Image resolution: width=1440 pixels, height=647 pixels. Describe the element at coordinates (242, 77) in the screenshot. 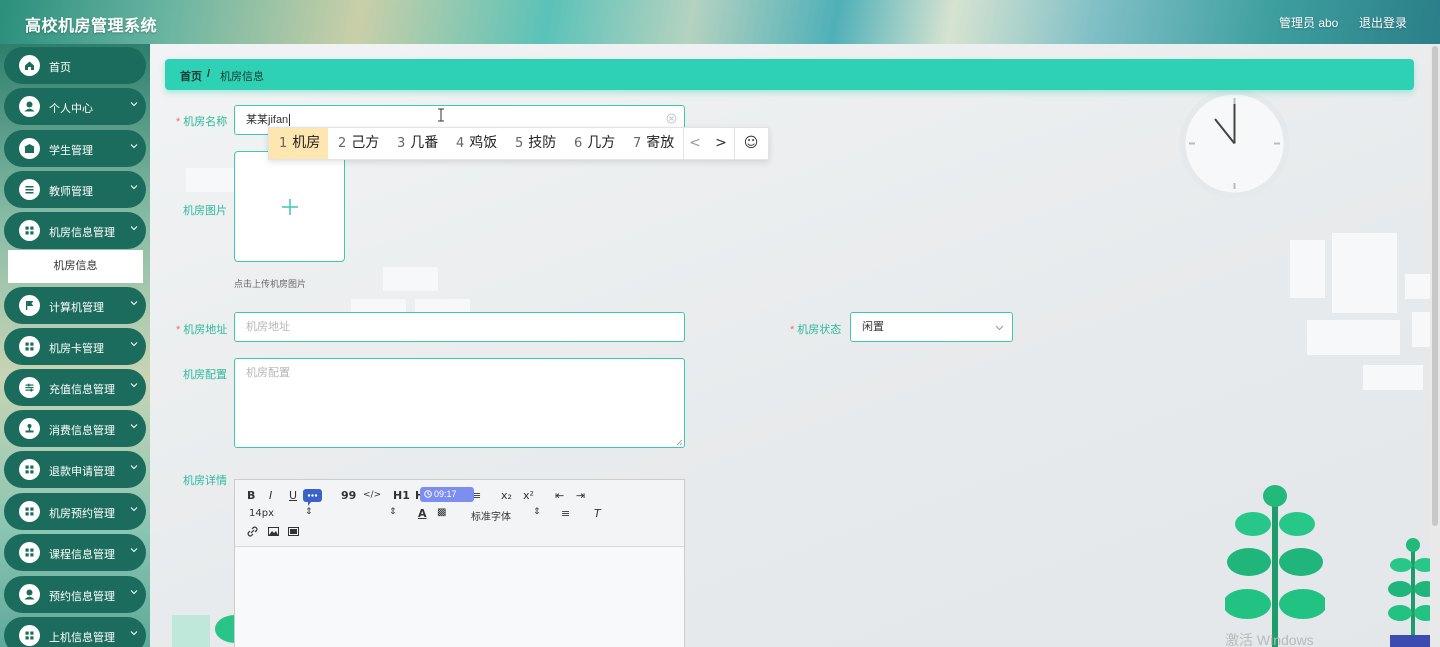

I see `breadcrumb-current: 机房信息` at that location.